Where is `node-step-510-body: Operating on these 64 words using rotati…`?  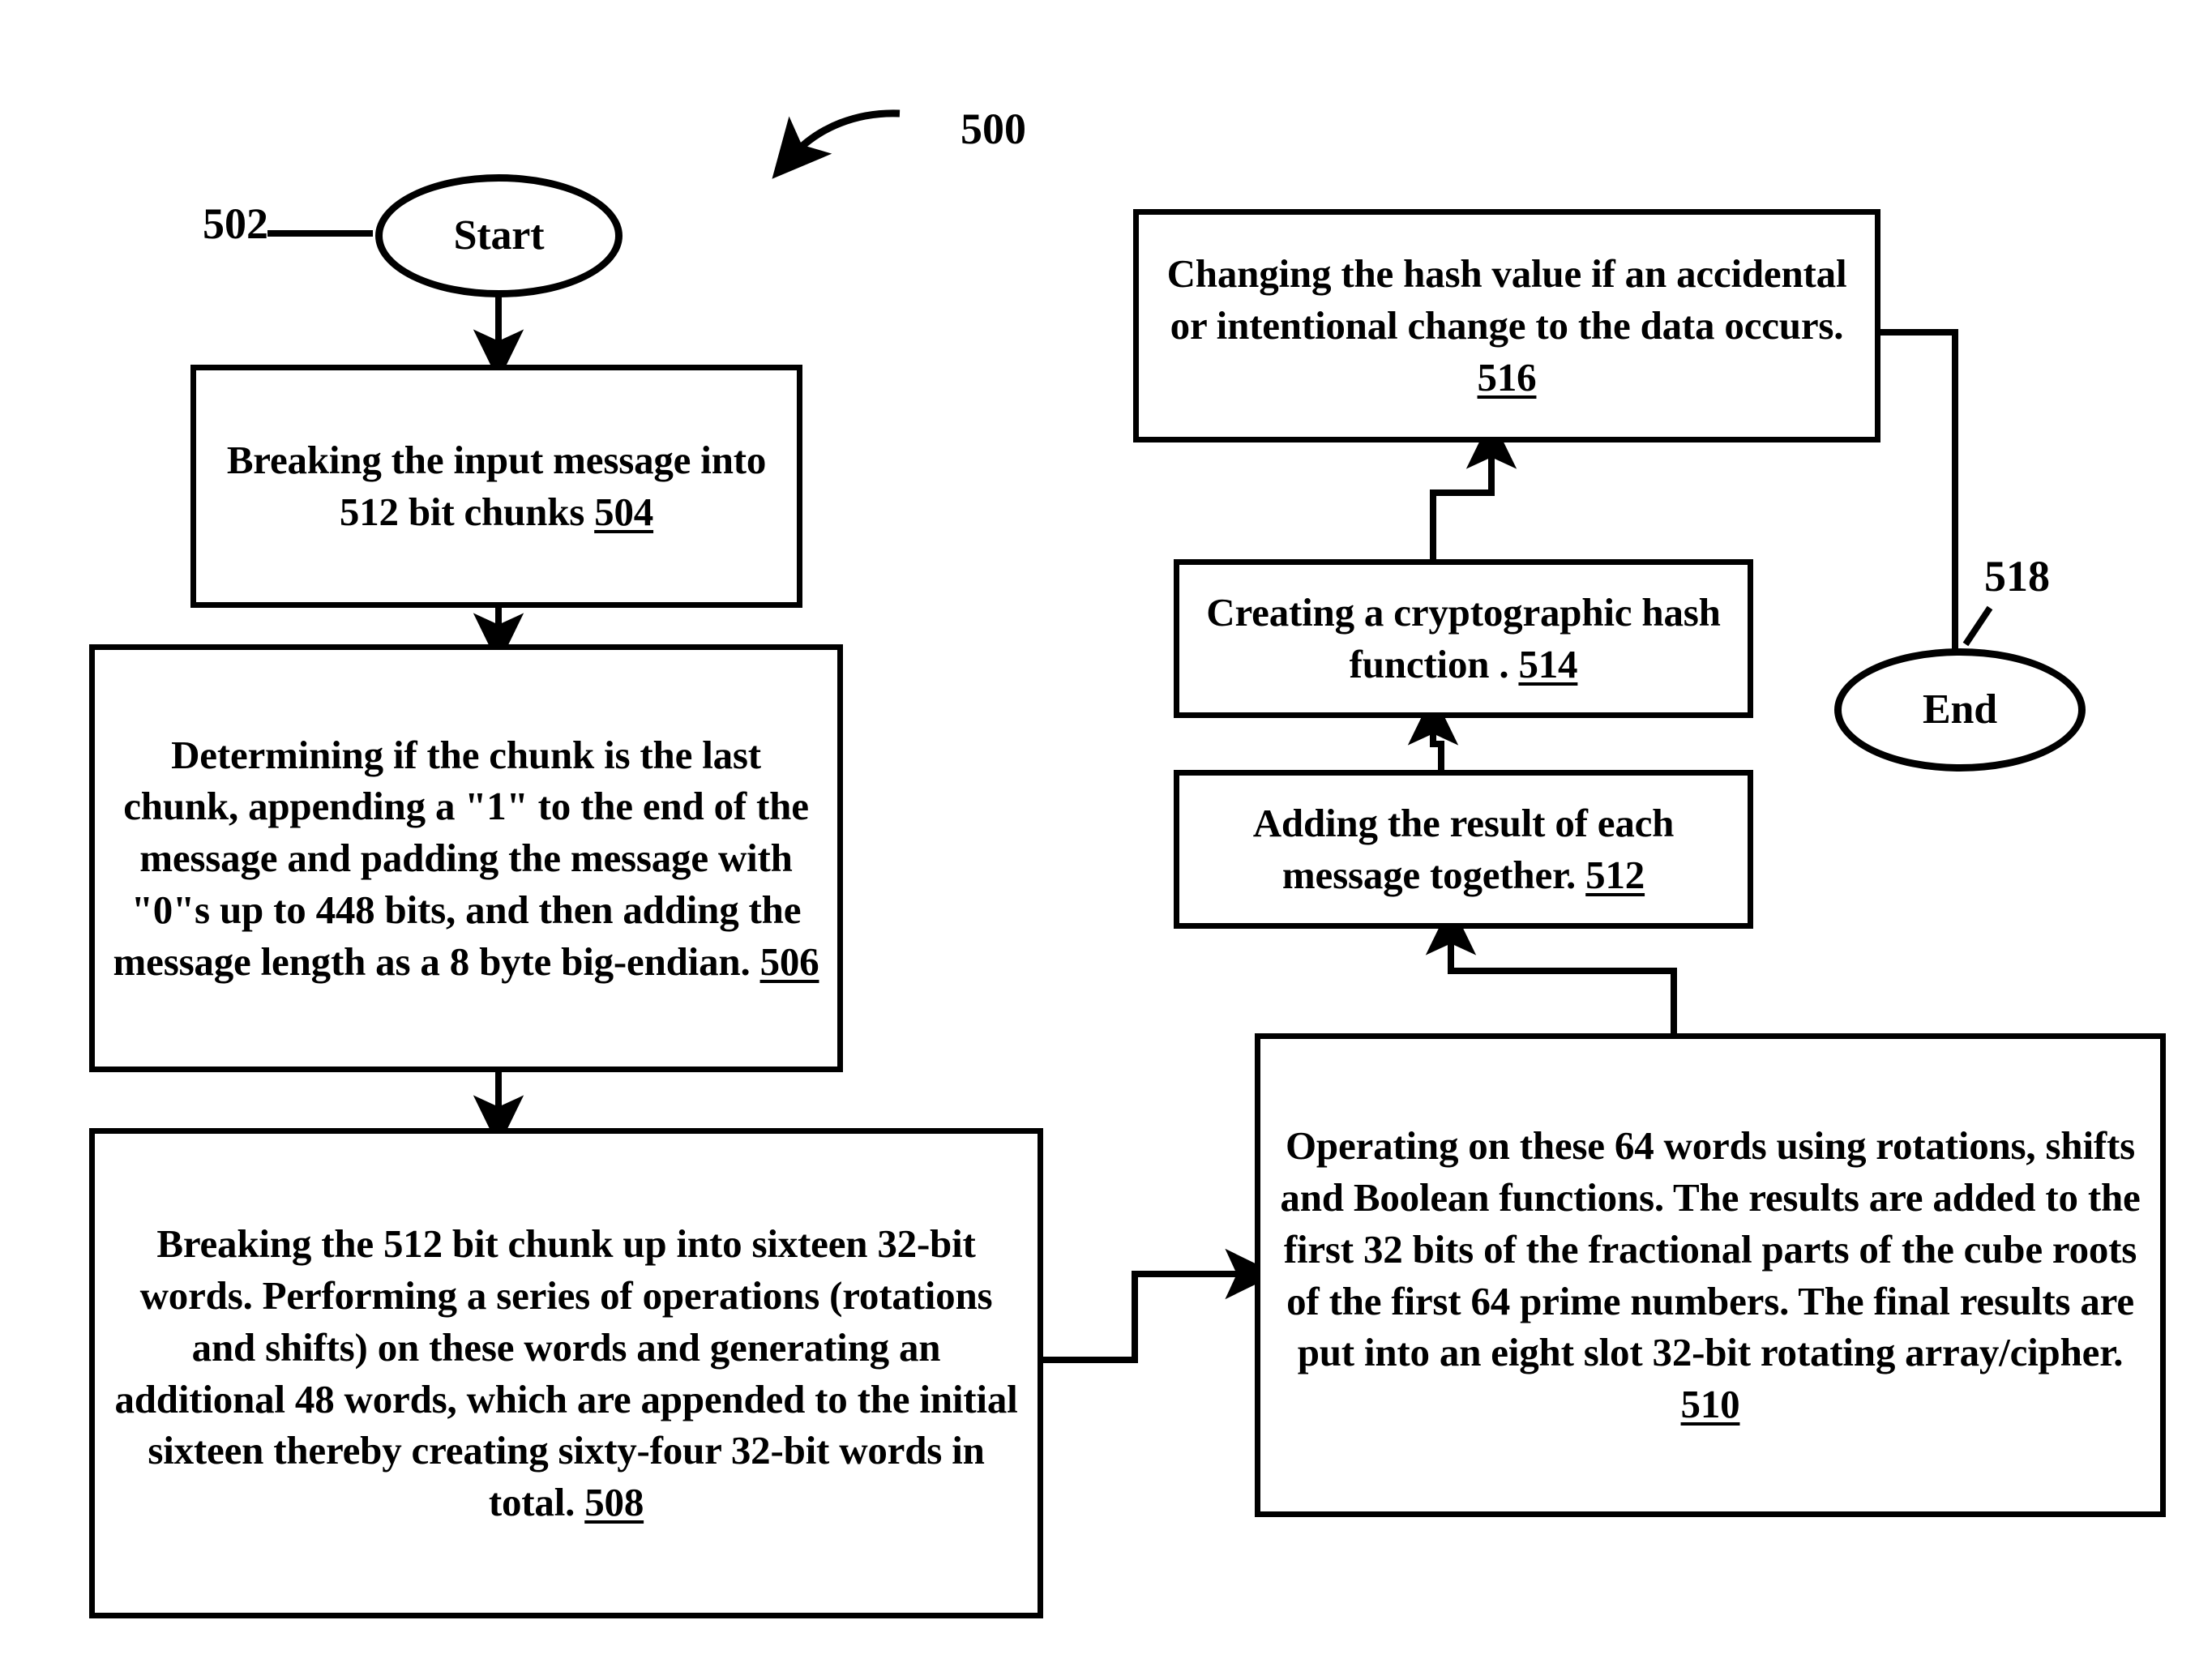 node-step-510-body: Operating on these 64 words using rotati… is located at coordinates (1710, 1249).